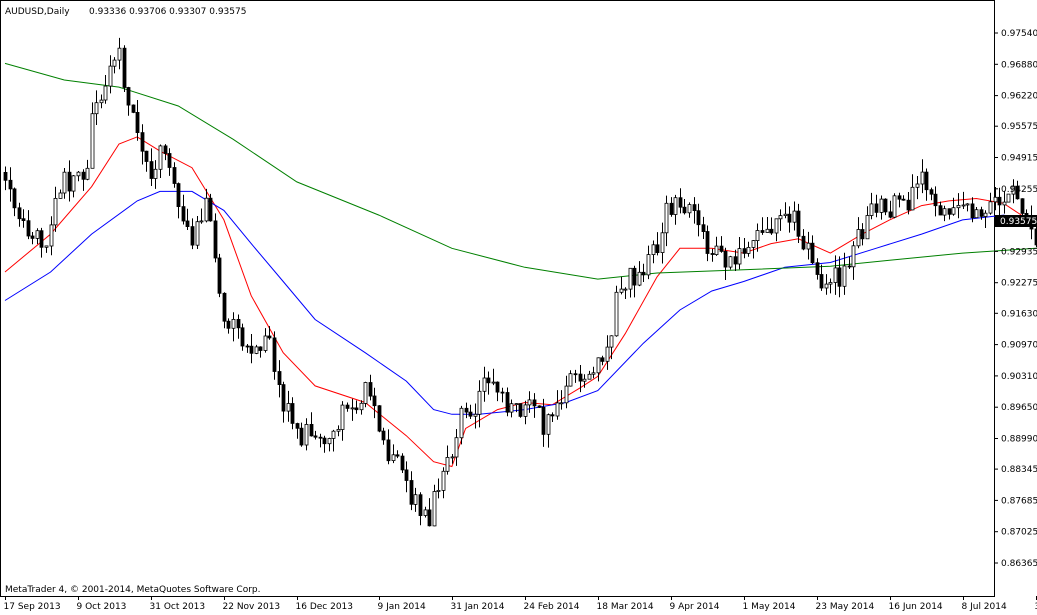  What do you see at coordinates (1019, 408) in the screenshot?
I see `price-tick-label: 0.89650` at bounding box center [1019, 408].